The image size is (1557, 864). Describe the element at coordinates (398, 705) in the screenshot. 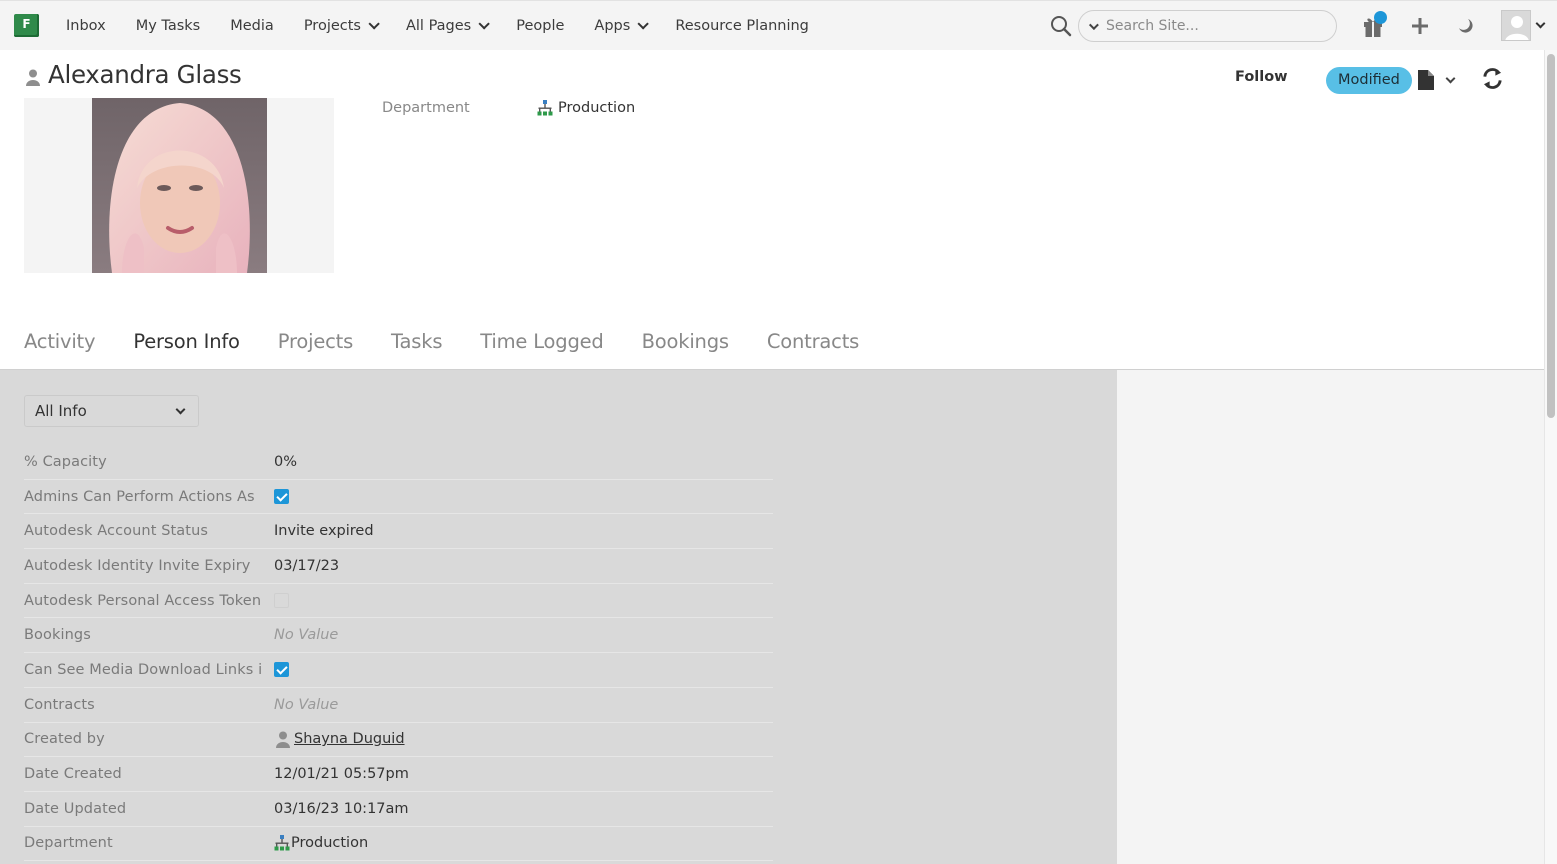

I see `field-row-contracts: Contracts No Value` at that location.